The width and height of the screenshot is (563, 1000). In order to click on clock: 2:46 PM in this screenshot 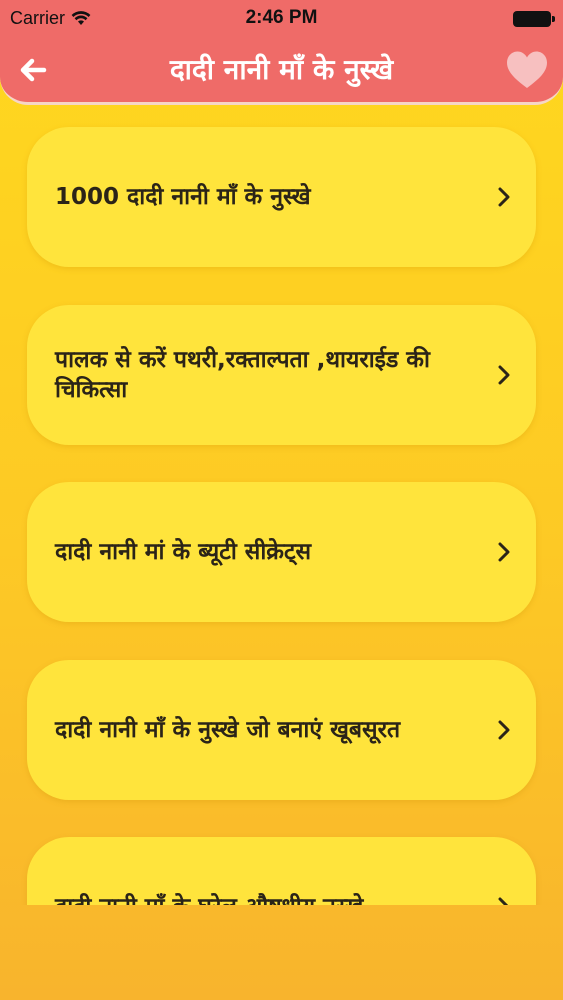, I will do `click(281, 17)`.